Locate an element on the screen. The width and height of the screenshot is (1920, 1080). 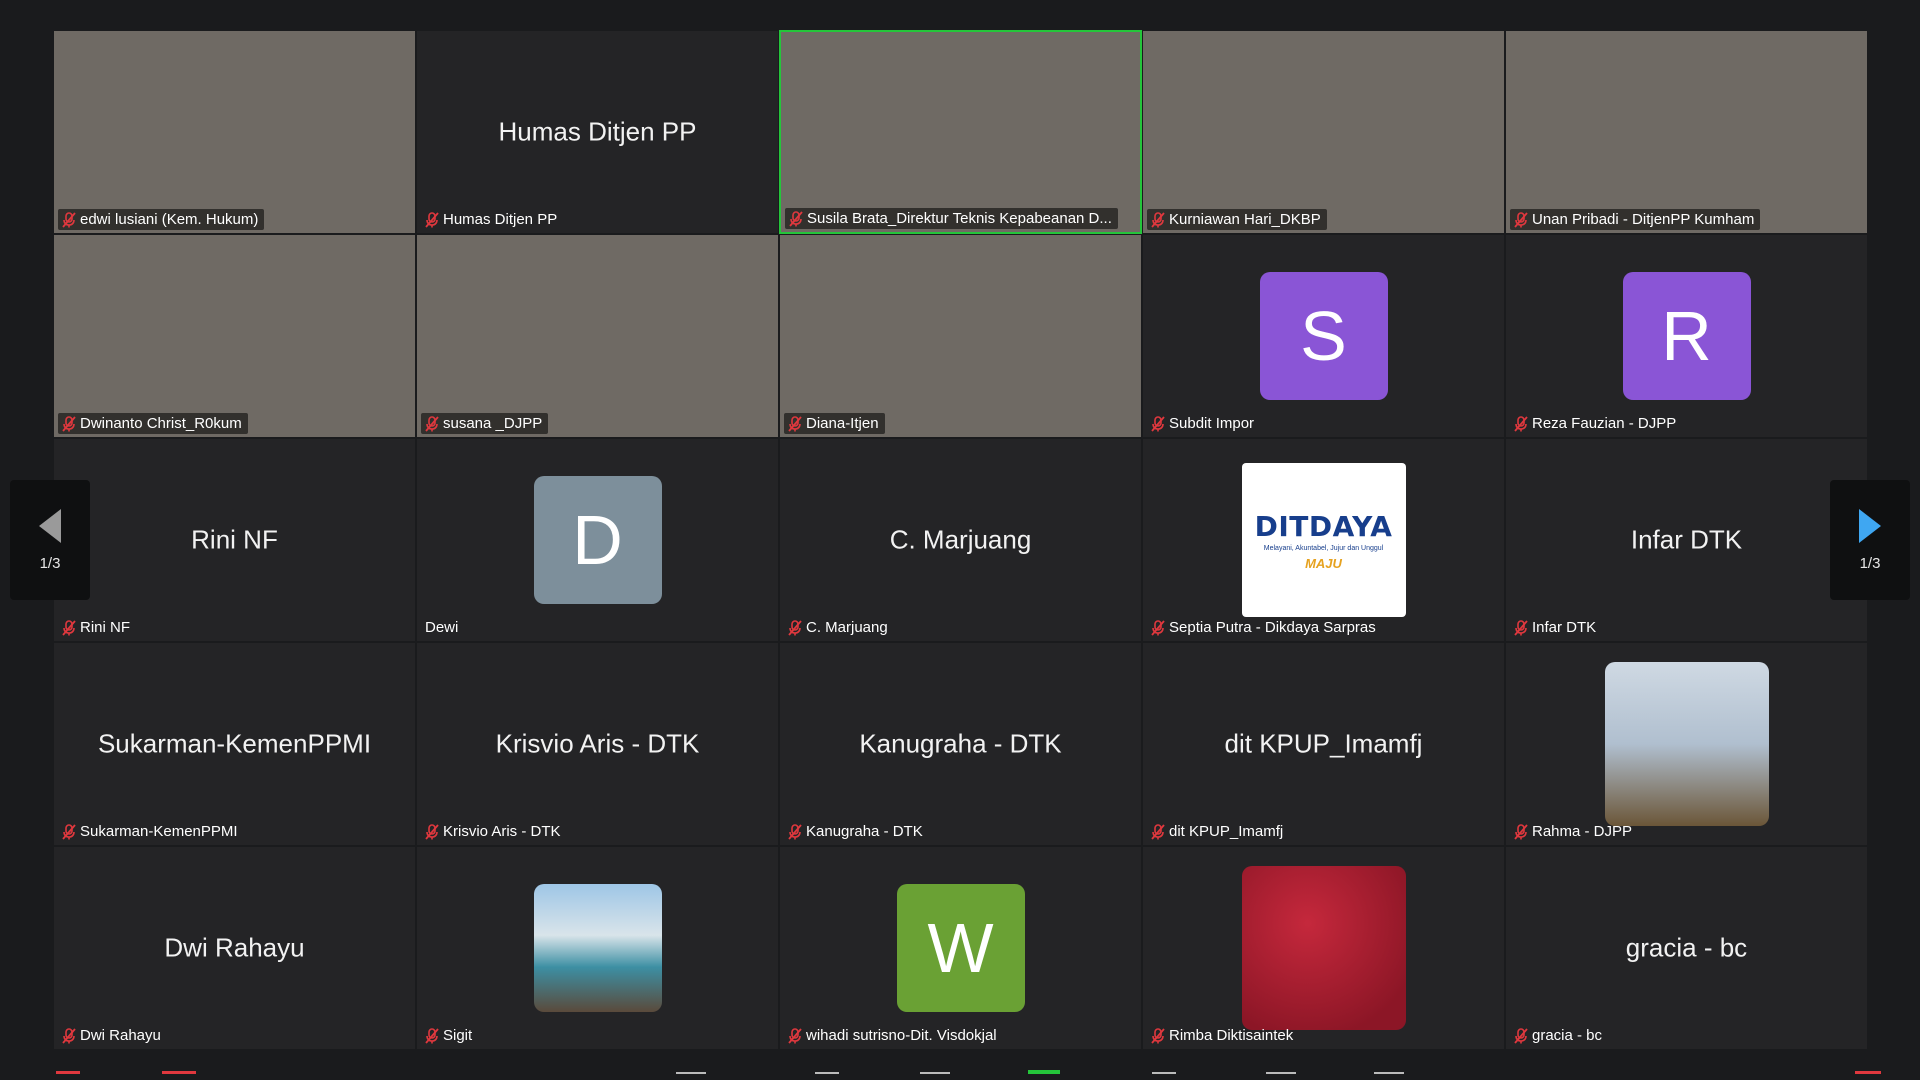
participant-name-label: Diana-Itjen is located at coordinates (834, 423).